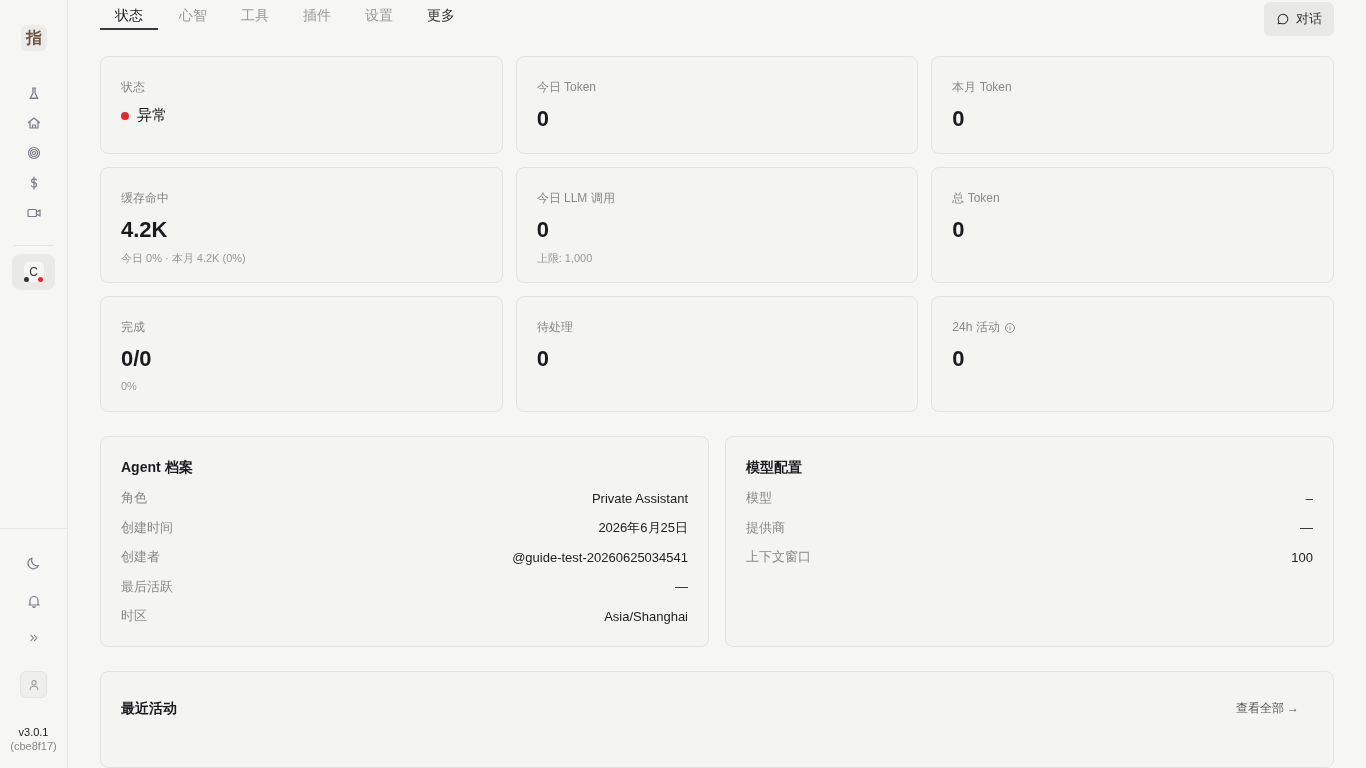 This screenshot has height=768, width=1366. What do you see at coordinates (778, 557) in the screenshot?
I see `field-label: 上下文窗口` at bounding box center [778, 557].